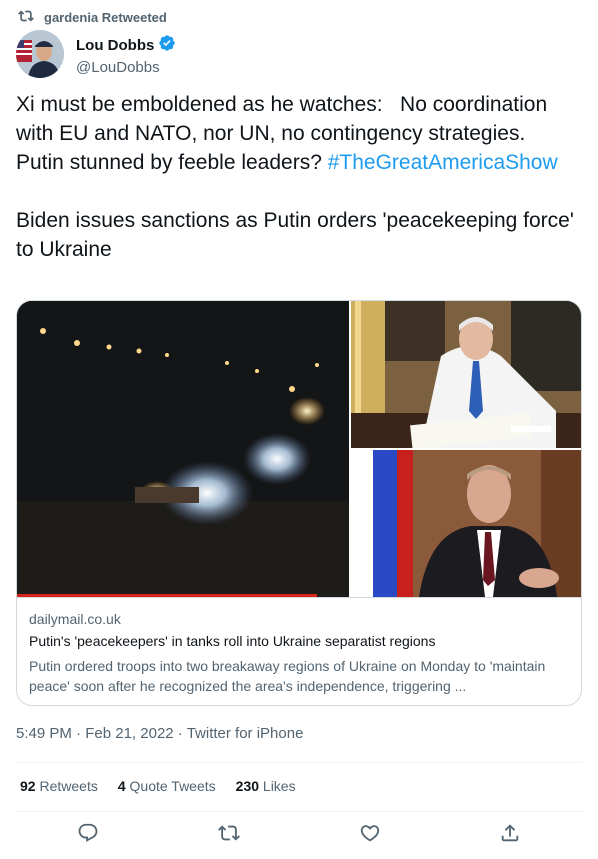  I want to click on retweeted-by-text: gardenia Retweeted, so click(105, 17).